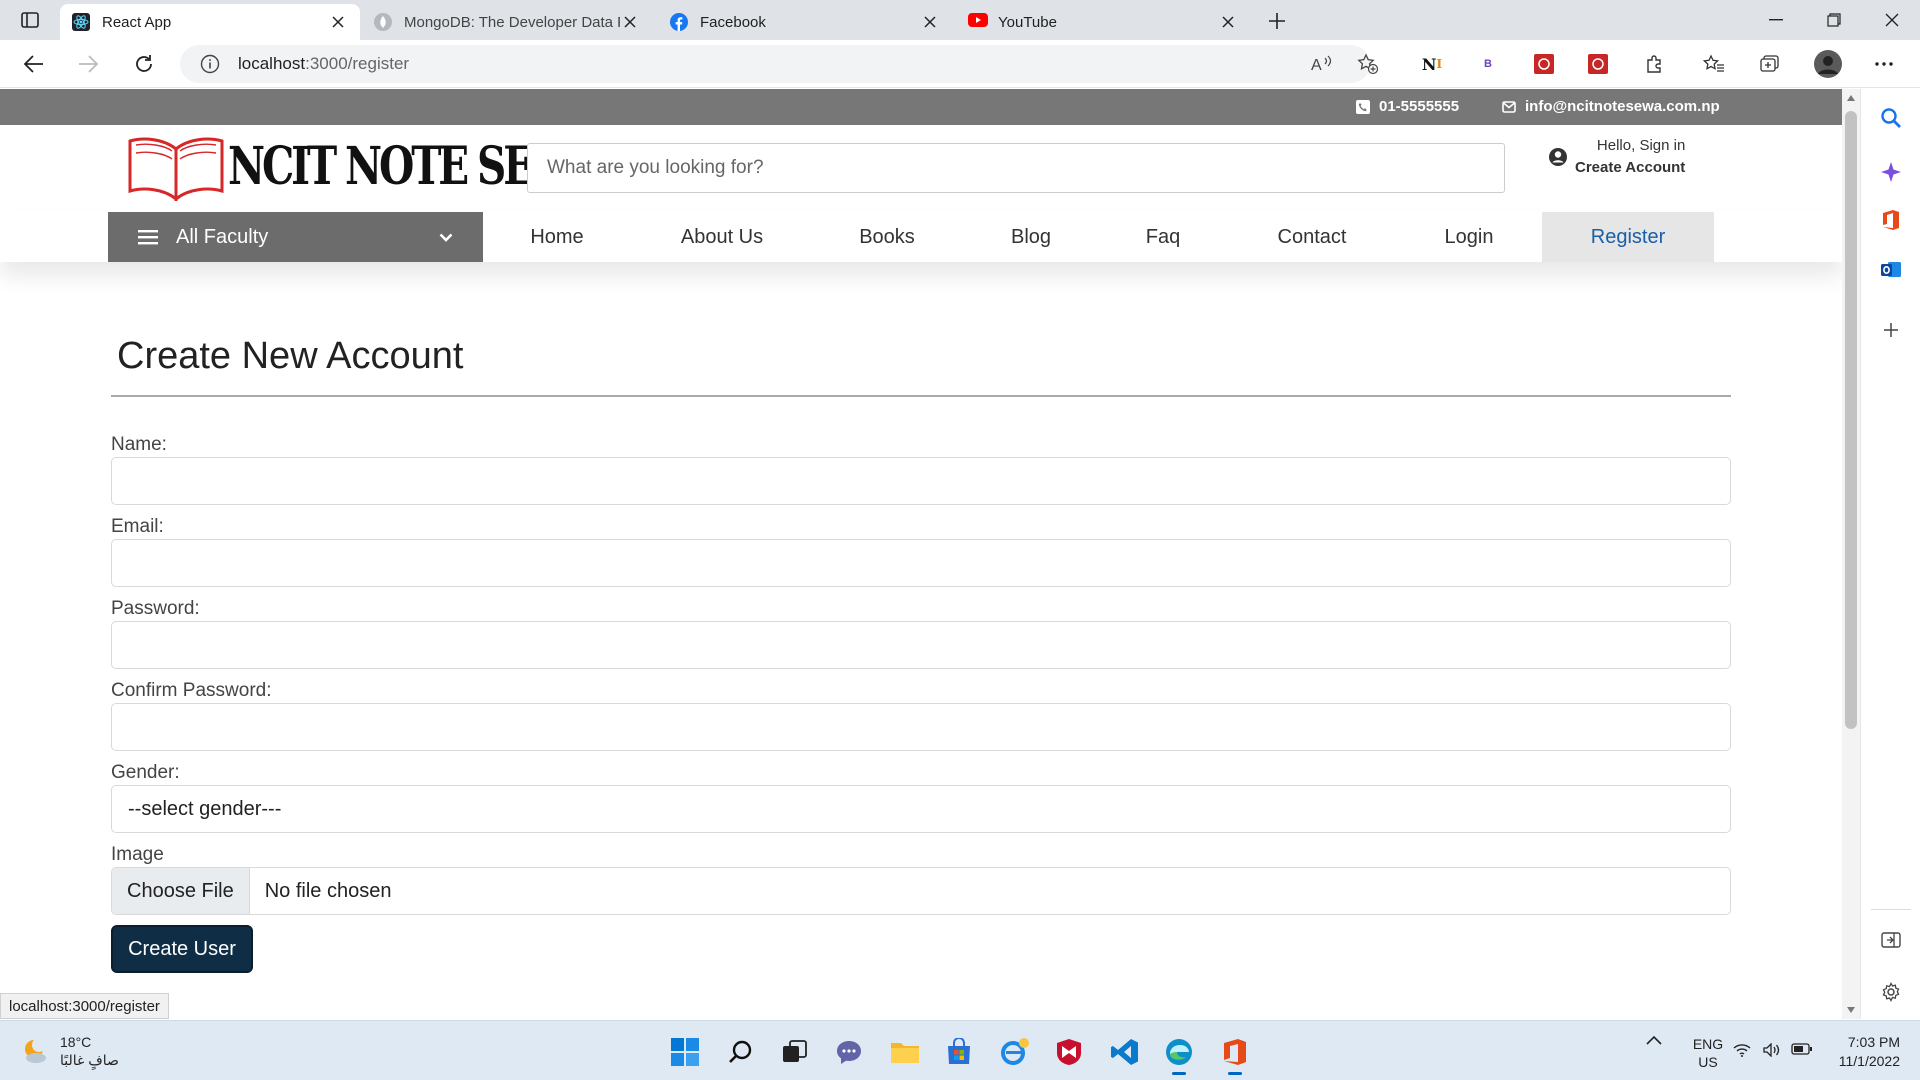 The height and width of the screenshot is (1080, 1920). I want to click on nav-about-us: About Us, so click(722, 237).